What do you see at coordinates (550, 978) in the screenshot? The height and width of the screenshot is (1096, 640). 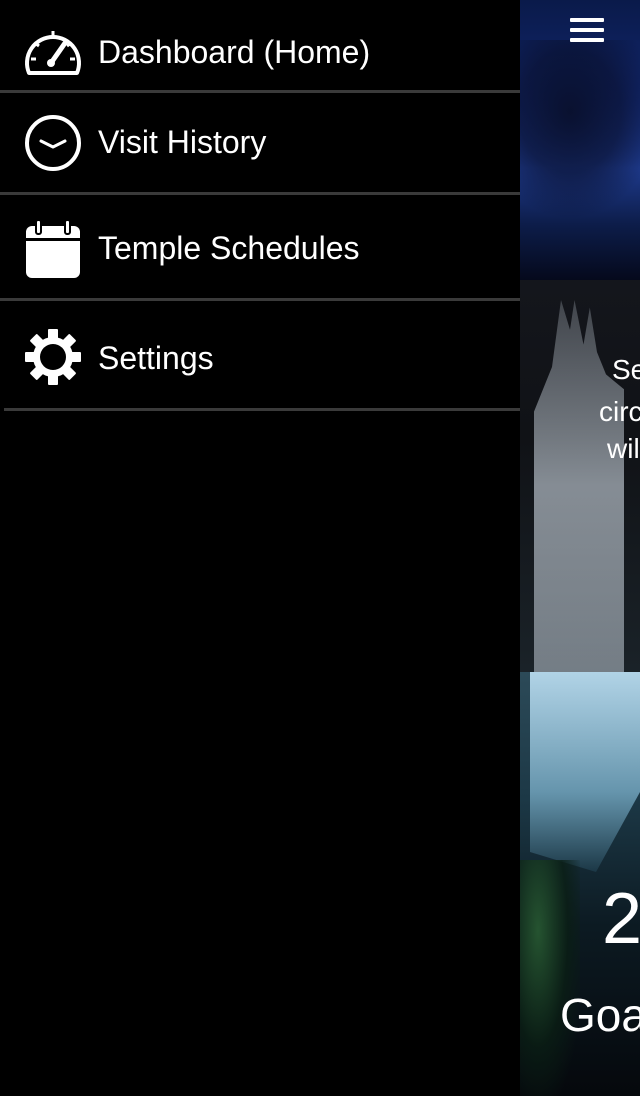 I see `garden-image` at bounding box center [550, 978].